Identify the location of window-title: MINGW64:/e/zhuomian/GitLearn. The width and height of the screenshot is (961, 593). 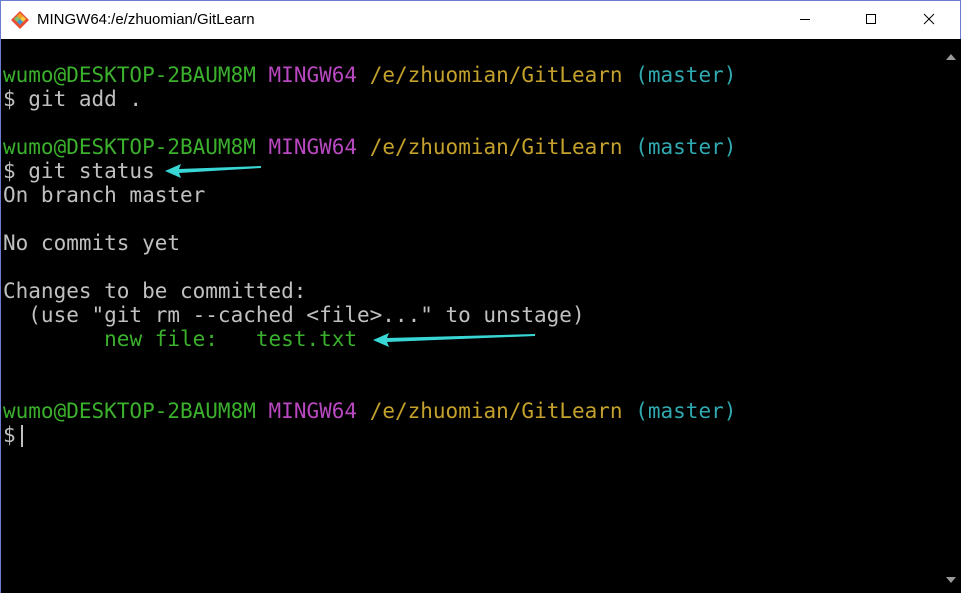
(146, 19).